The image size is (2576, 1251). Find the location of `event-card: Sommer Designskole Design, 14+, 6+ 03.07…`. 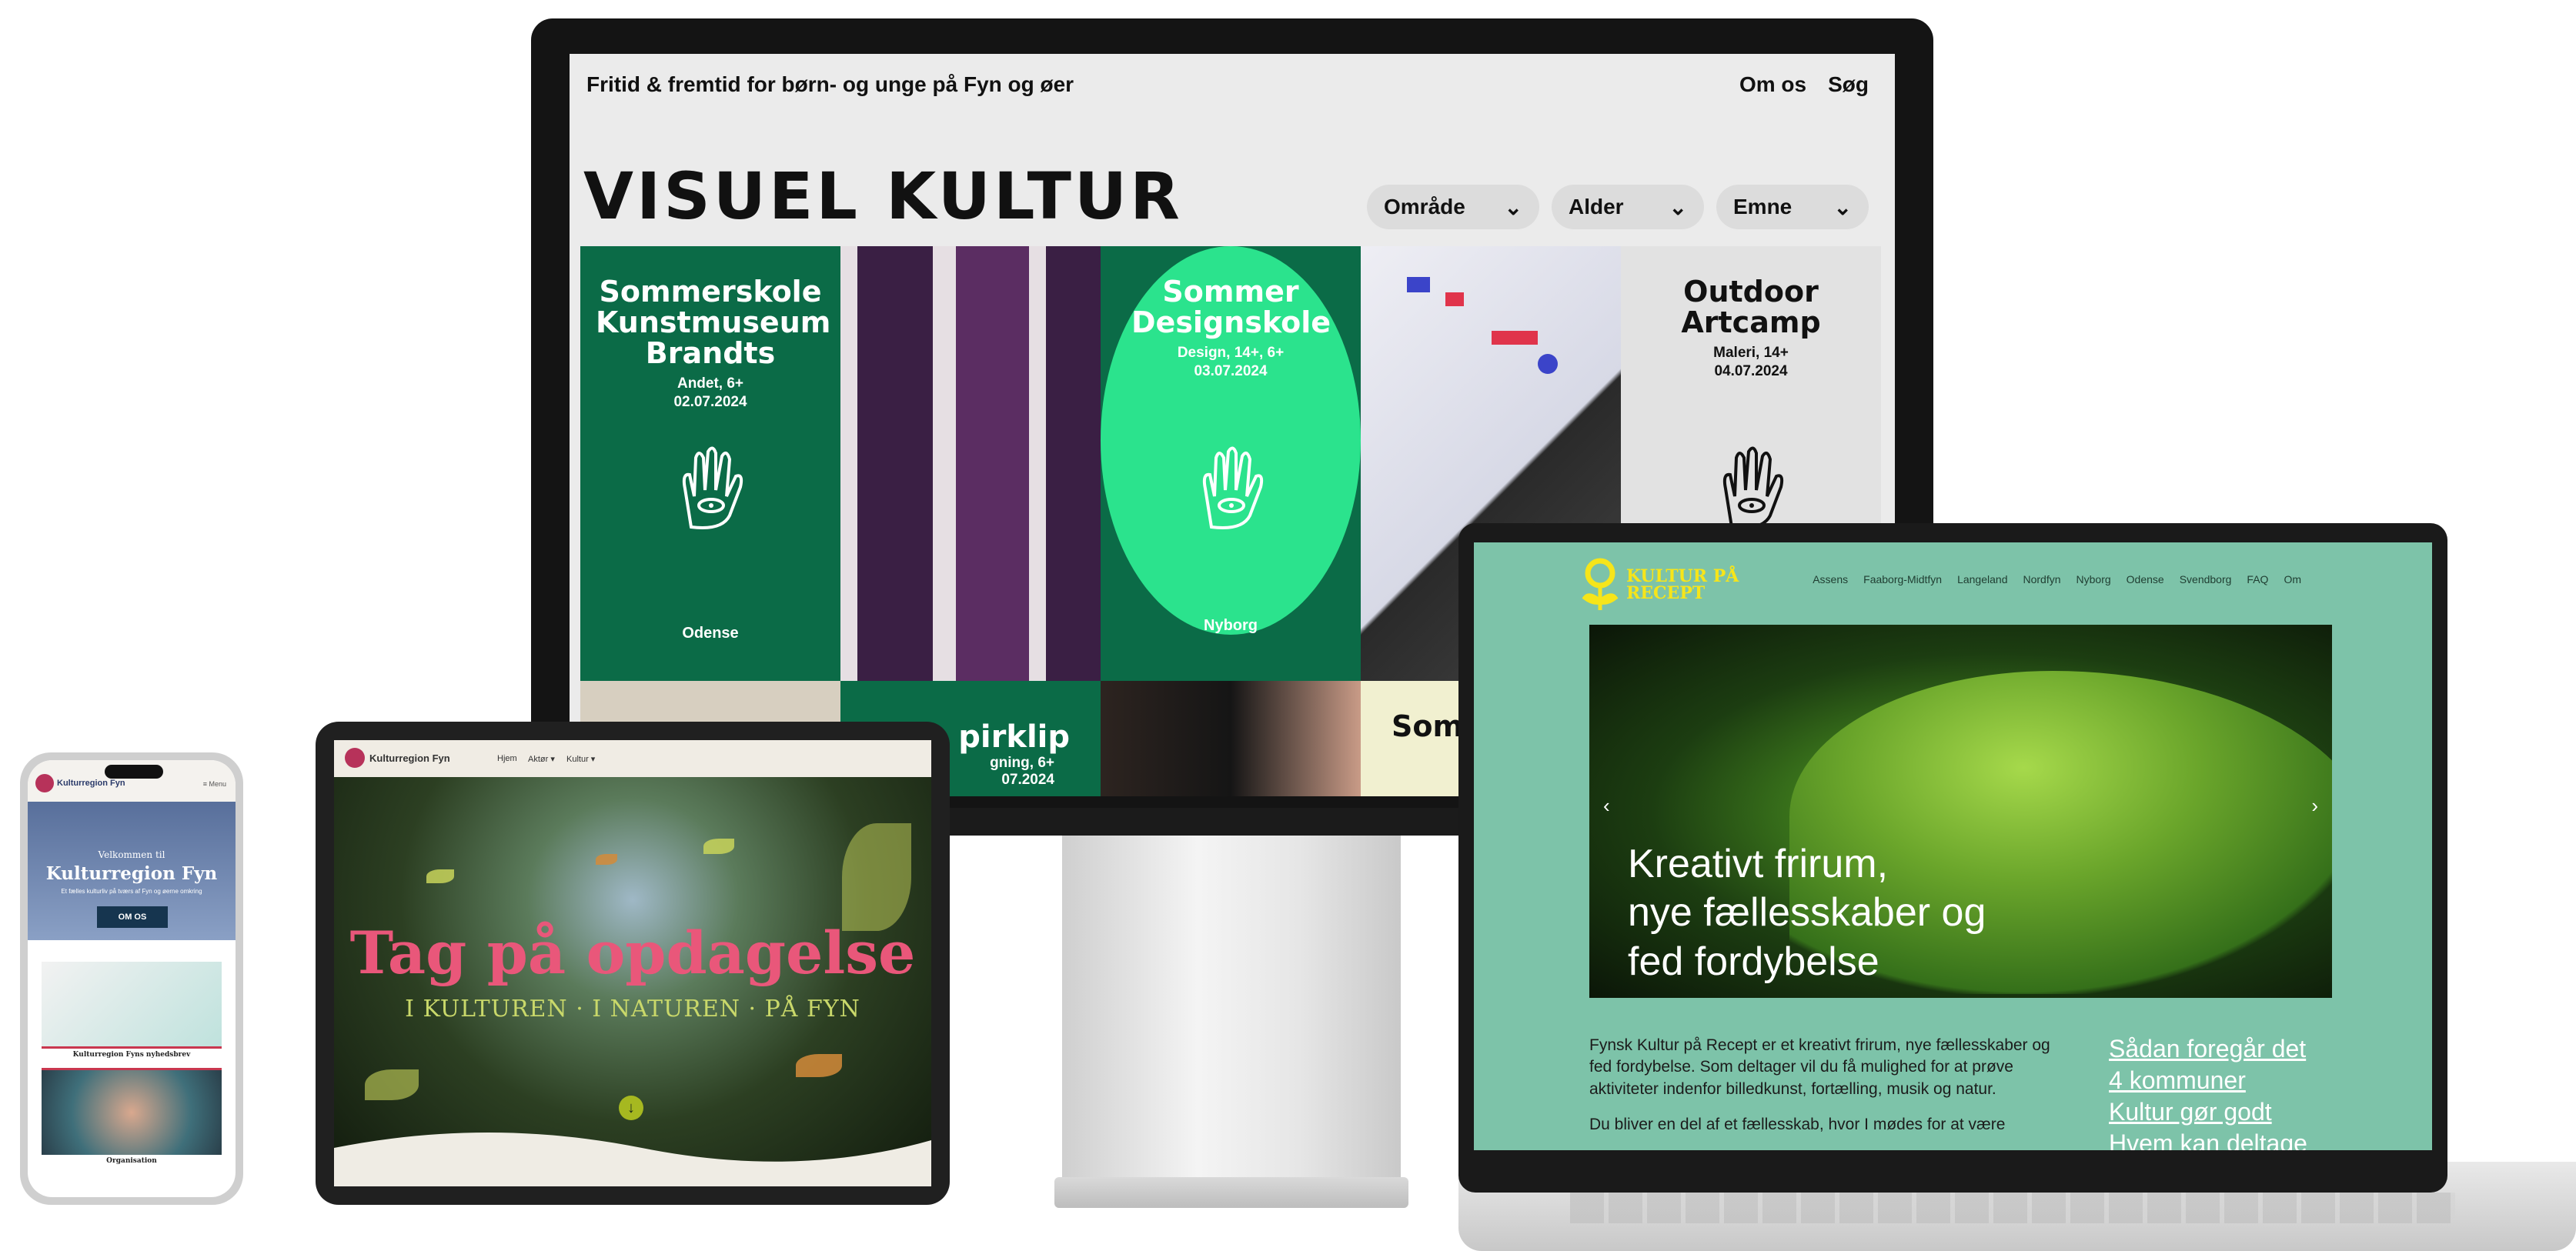

event-card: Sommer Designskole Design, 14+, 6+ 03.07… is located at coordinates (1231, 463).